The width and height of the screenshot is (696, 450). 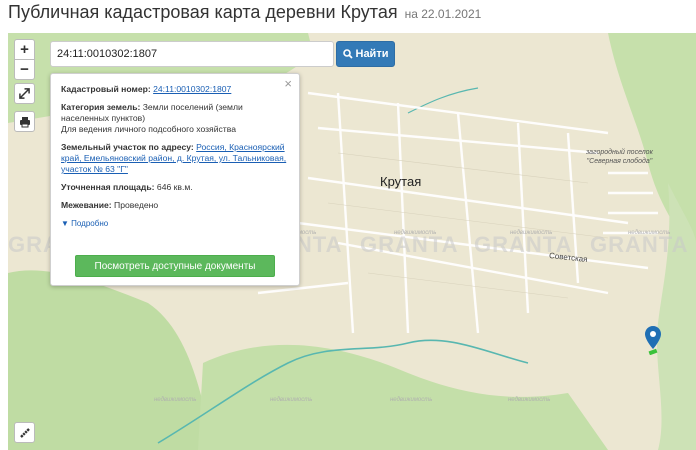 What do you see at coordinates (619, 152) in the screenshot?
I see `poselok-label-line1: загородный поселок` at bounding box center [619, 152].